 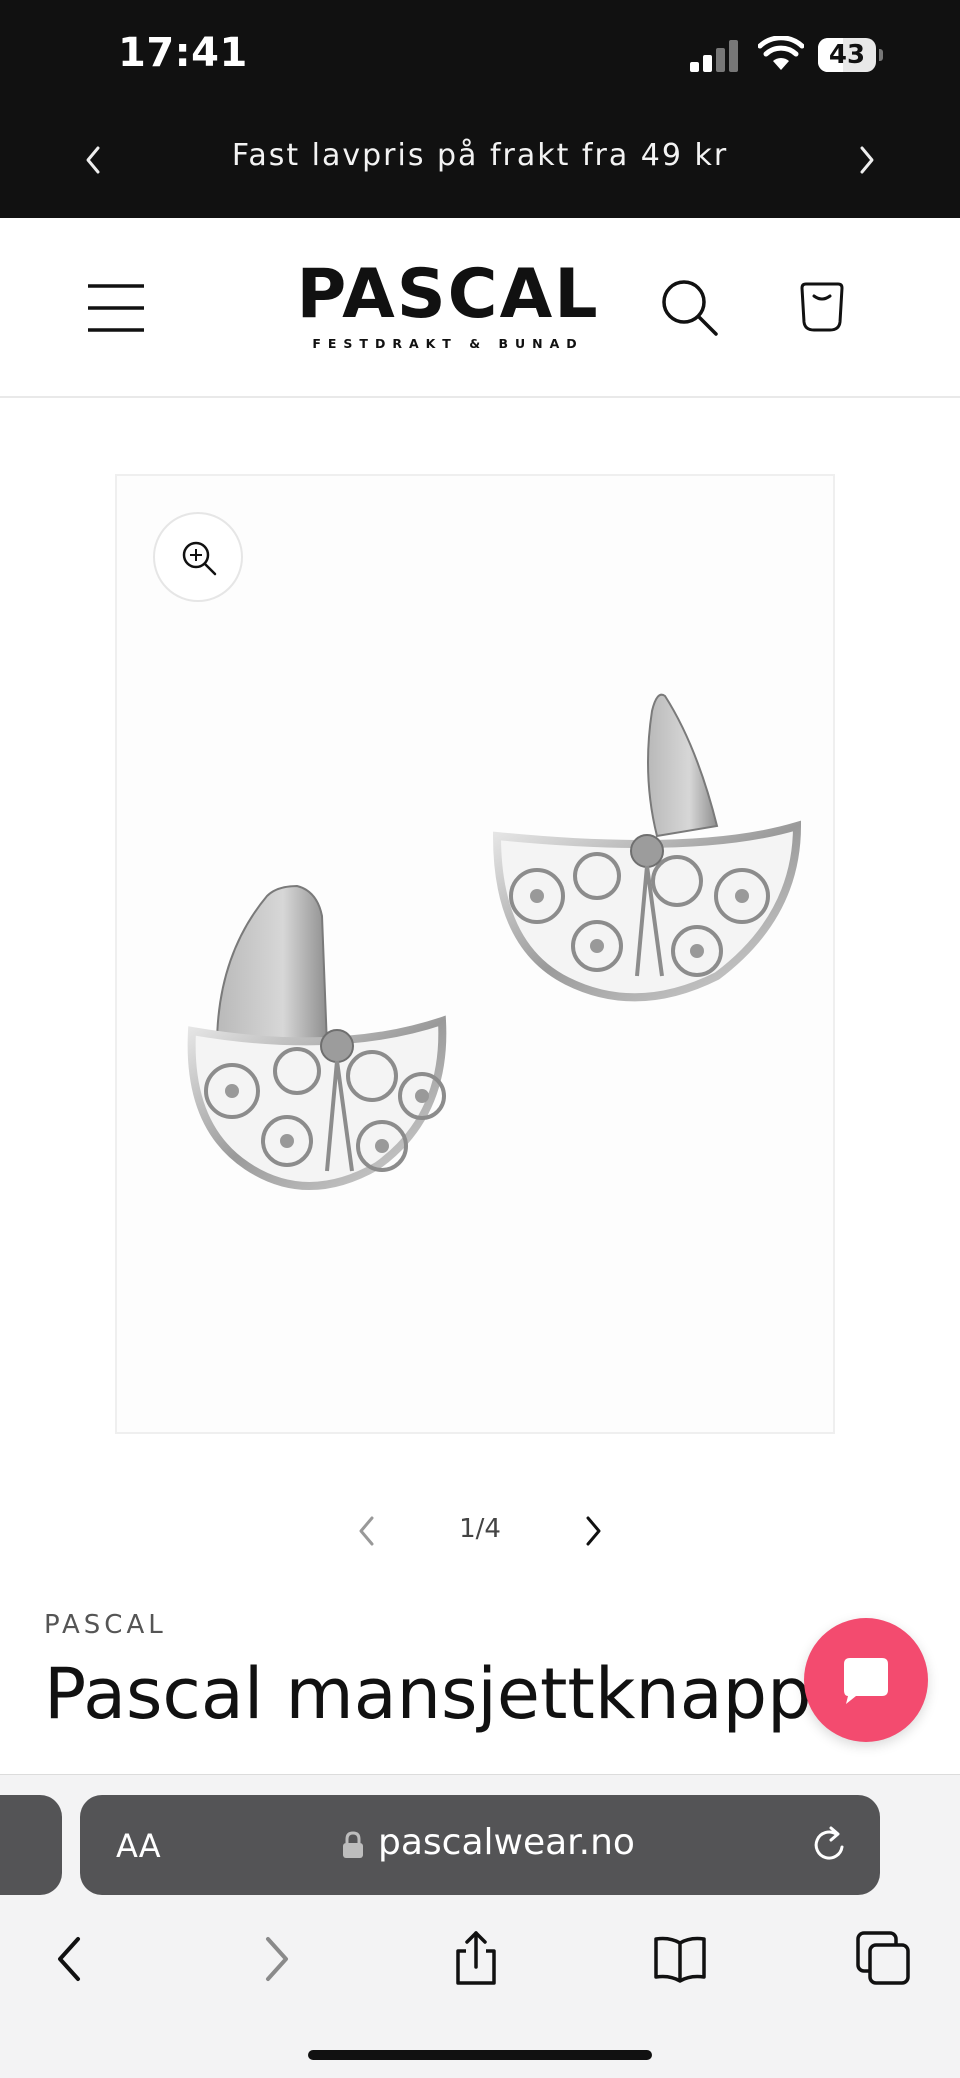 I want to click on address-bar: AA pascalwear.no, so click(x=480, y=1845).